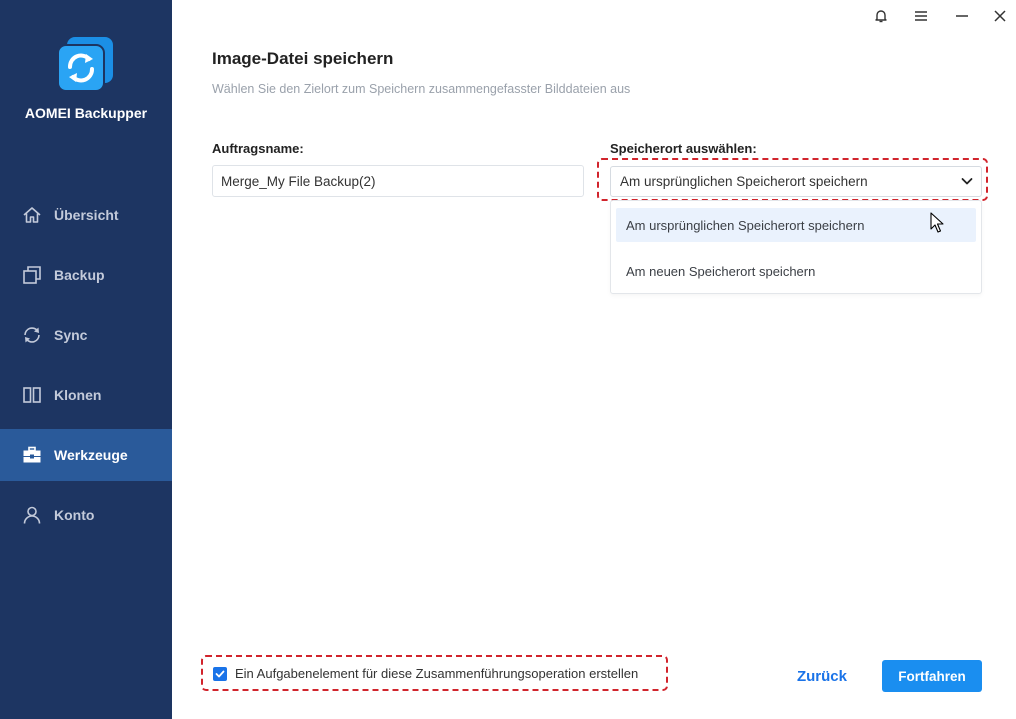 The width and height of the screenshot is (1016, 719). I want to click on sidebar-item-konto: Konto, so click(86, 515).